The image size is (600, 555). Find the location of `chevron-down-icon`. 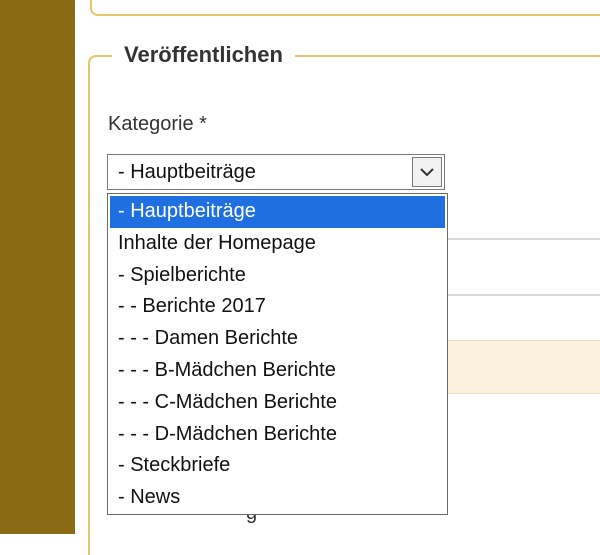

chevron-down-icon is located at coordinates (427, 172).